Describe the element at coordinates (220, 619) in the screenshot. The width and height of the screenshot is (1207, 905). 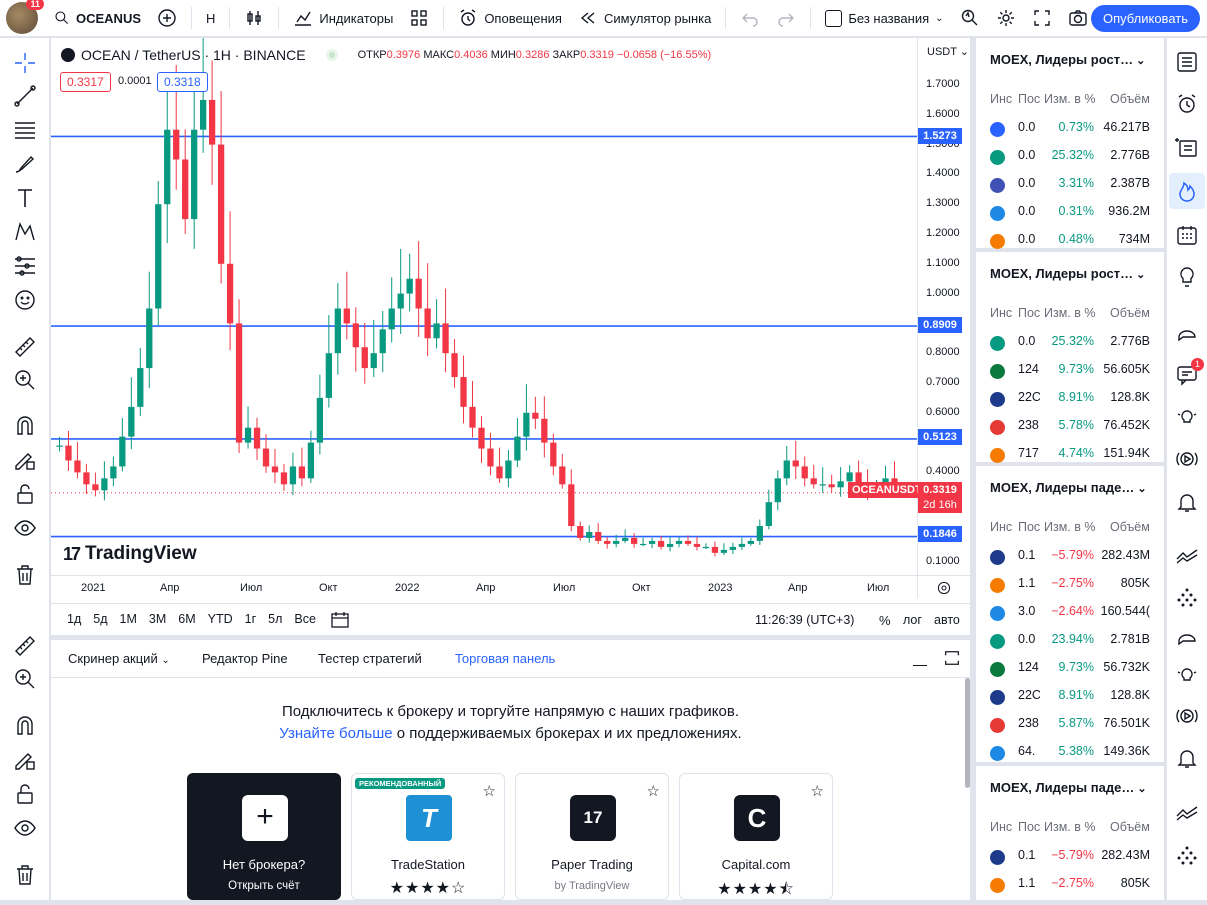
I see `range-5-button: YTD` at that location.